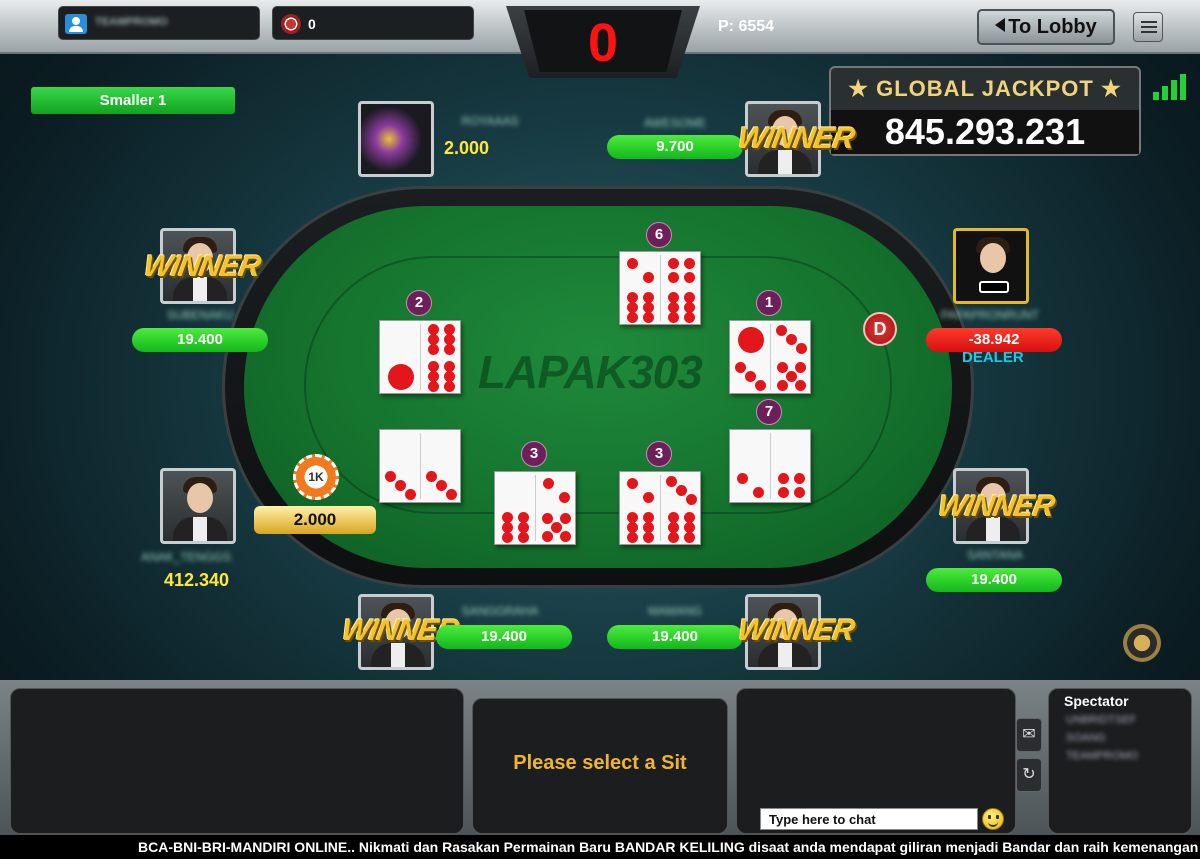  I want to click on domino-value-badge: 3, so click(659, 454).